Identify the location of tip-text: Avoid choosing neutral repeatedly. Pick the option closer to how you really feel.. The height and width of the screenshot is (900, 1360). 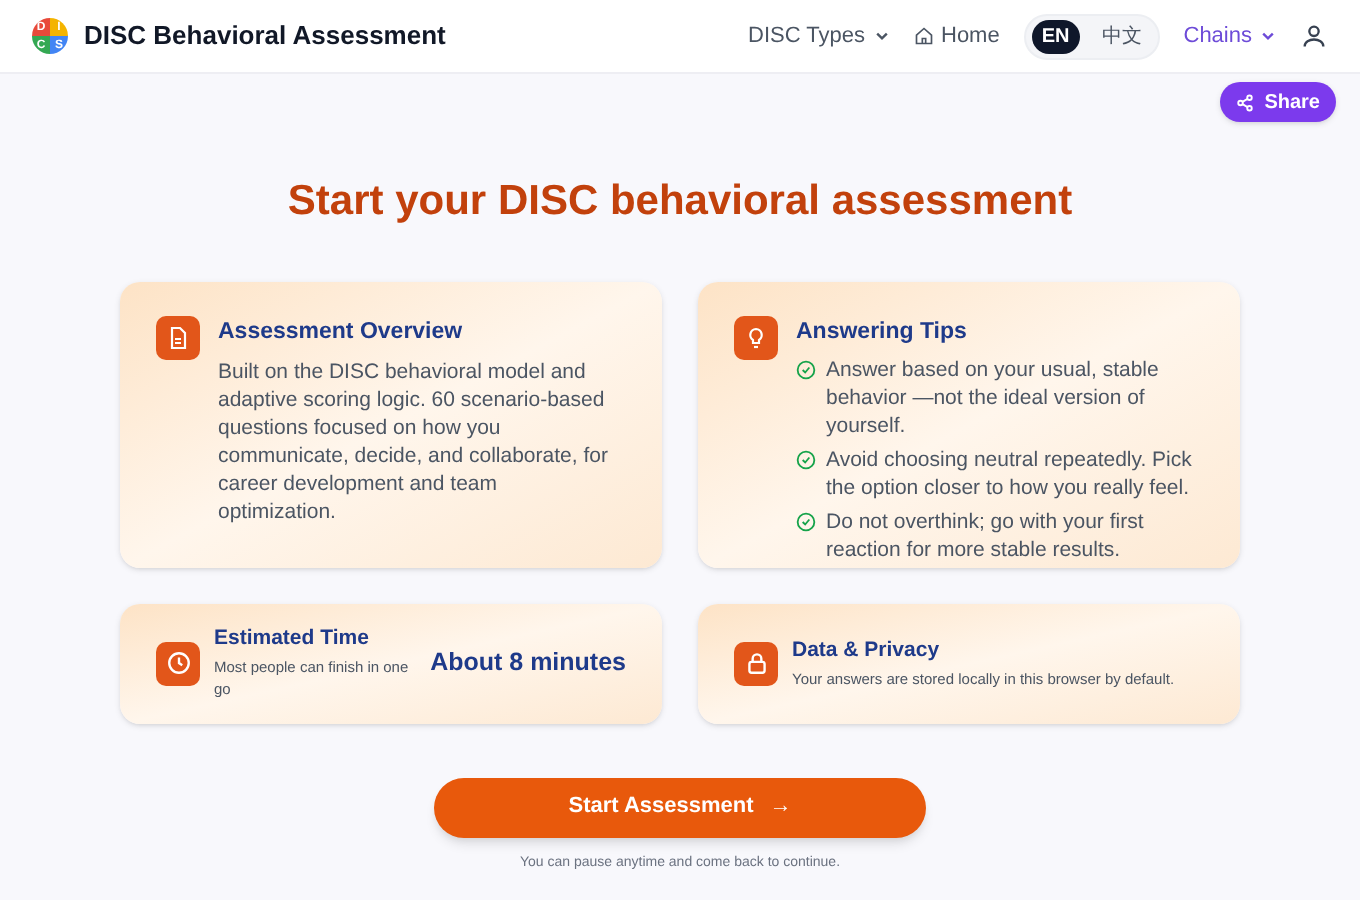
(1009, 473).